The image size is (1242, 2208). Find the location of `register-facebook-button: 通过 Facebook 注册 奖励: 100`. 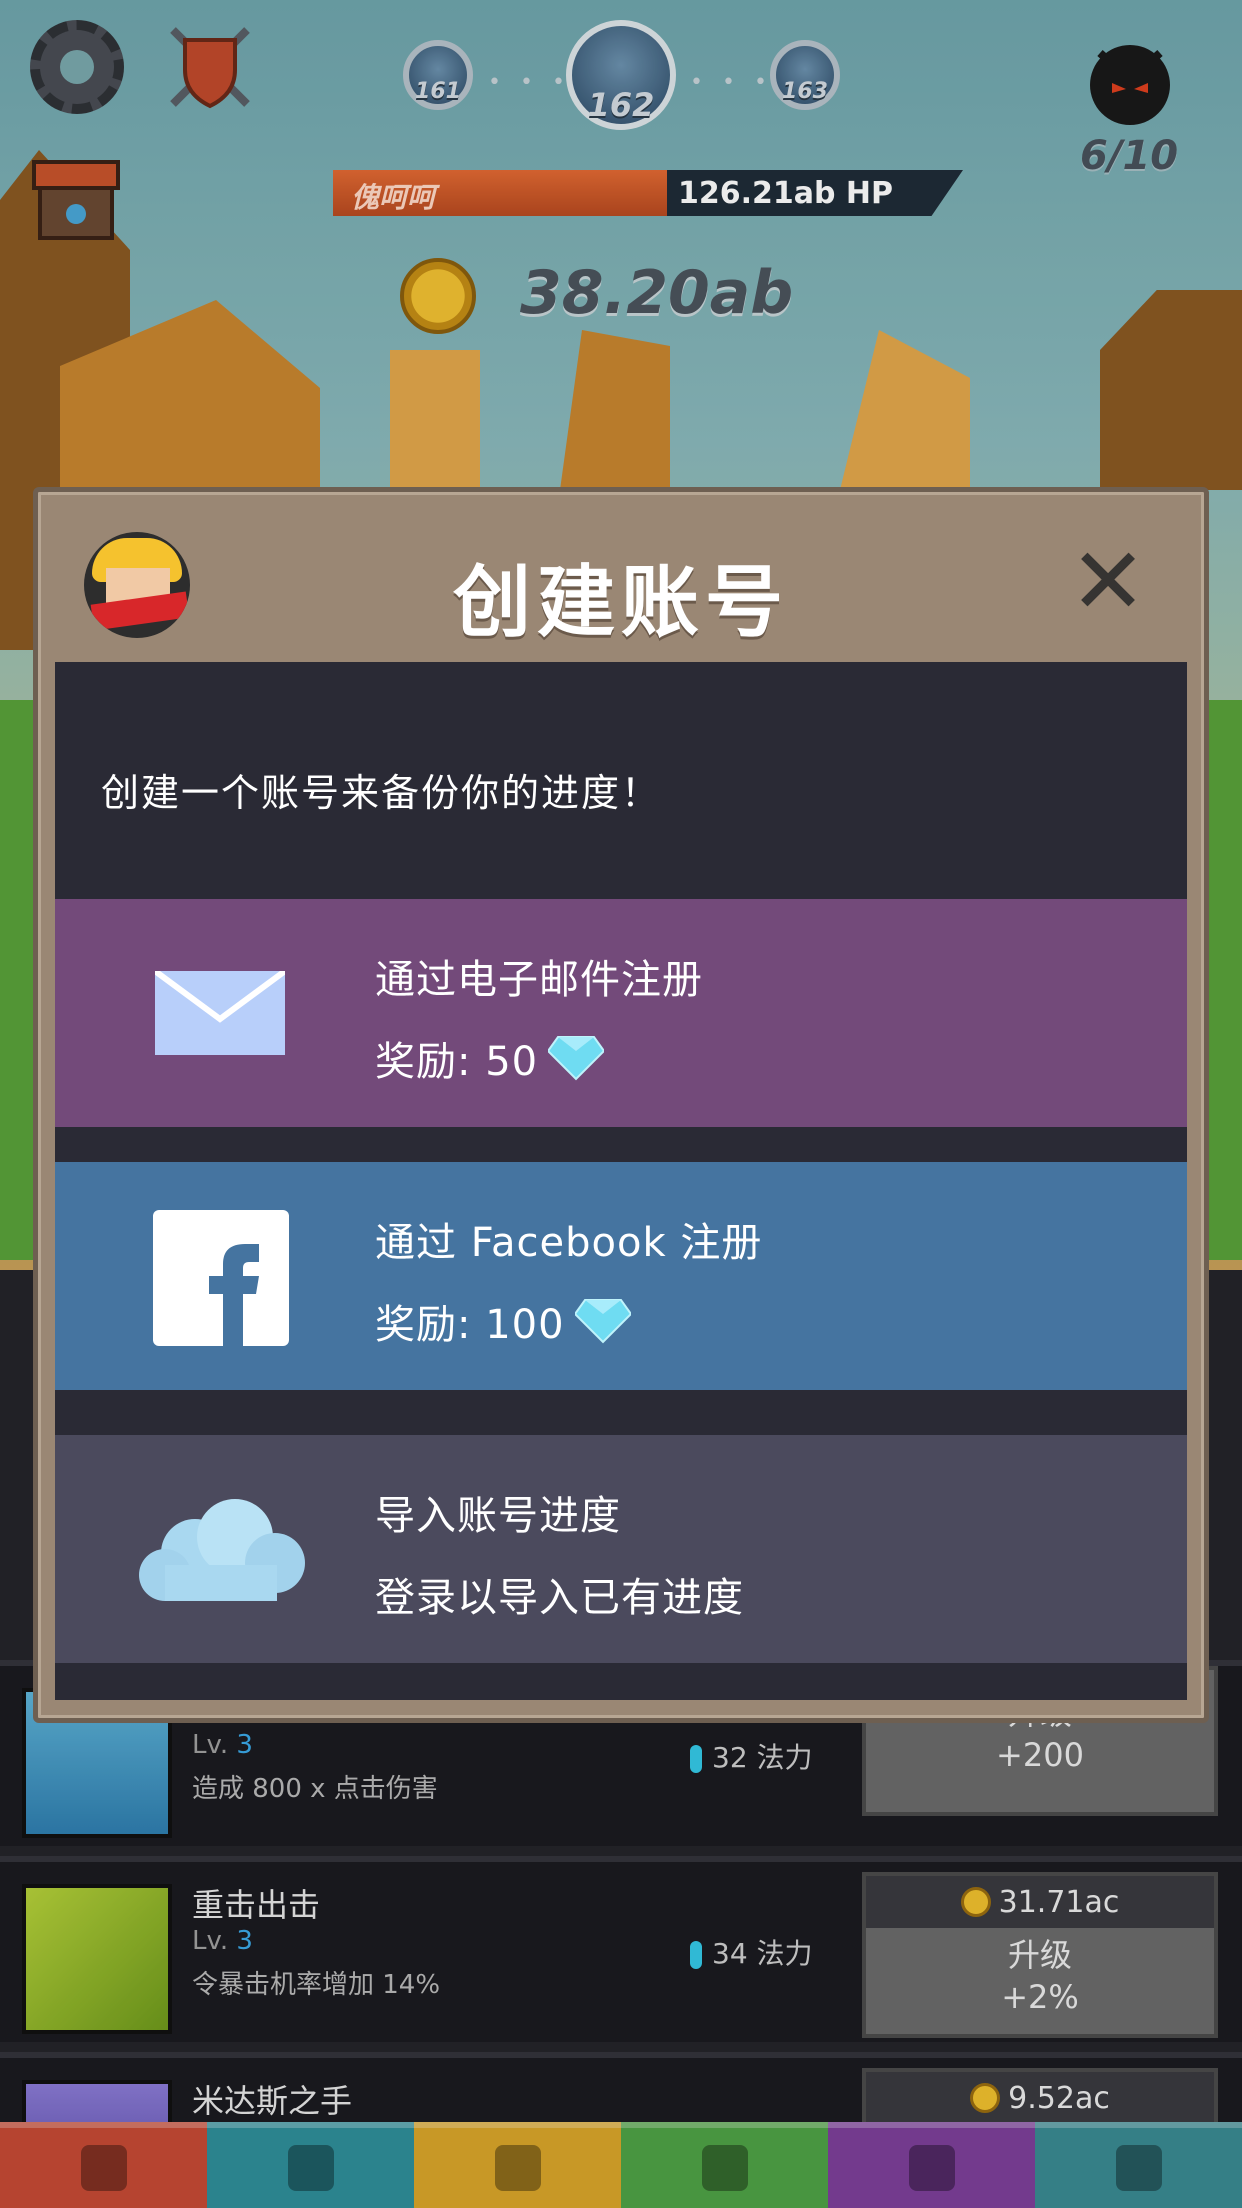

register-facebook-button: 通过 Facebook 注册 奖励: 100 is located at coordinates (621, 1276).